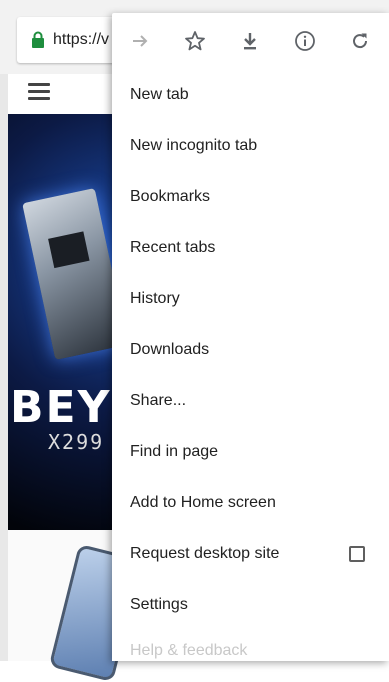  I want to click on menu-icon-row, so click(250, 41).